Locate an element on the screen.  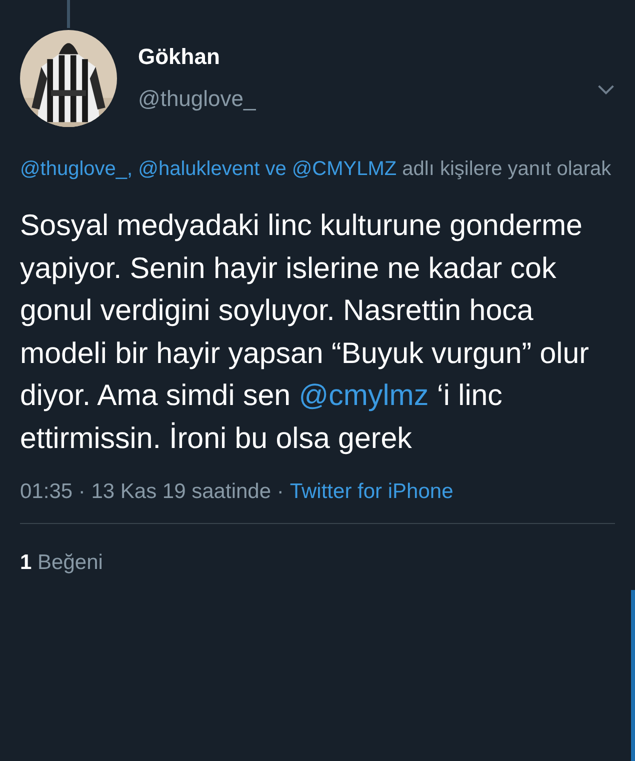
author-handle: @thuglove_ is located at coordinates (197, 99).